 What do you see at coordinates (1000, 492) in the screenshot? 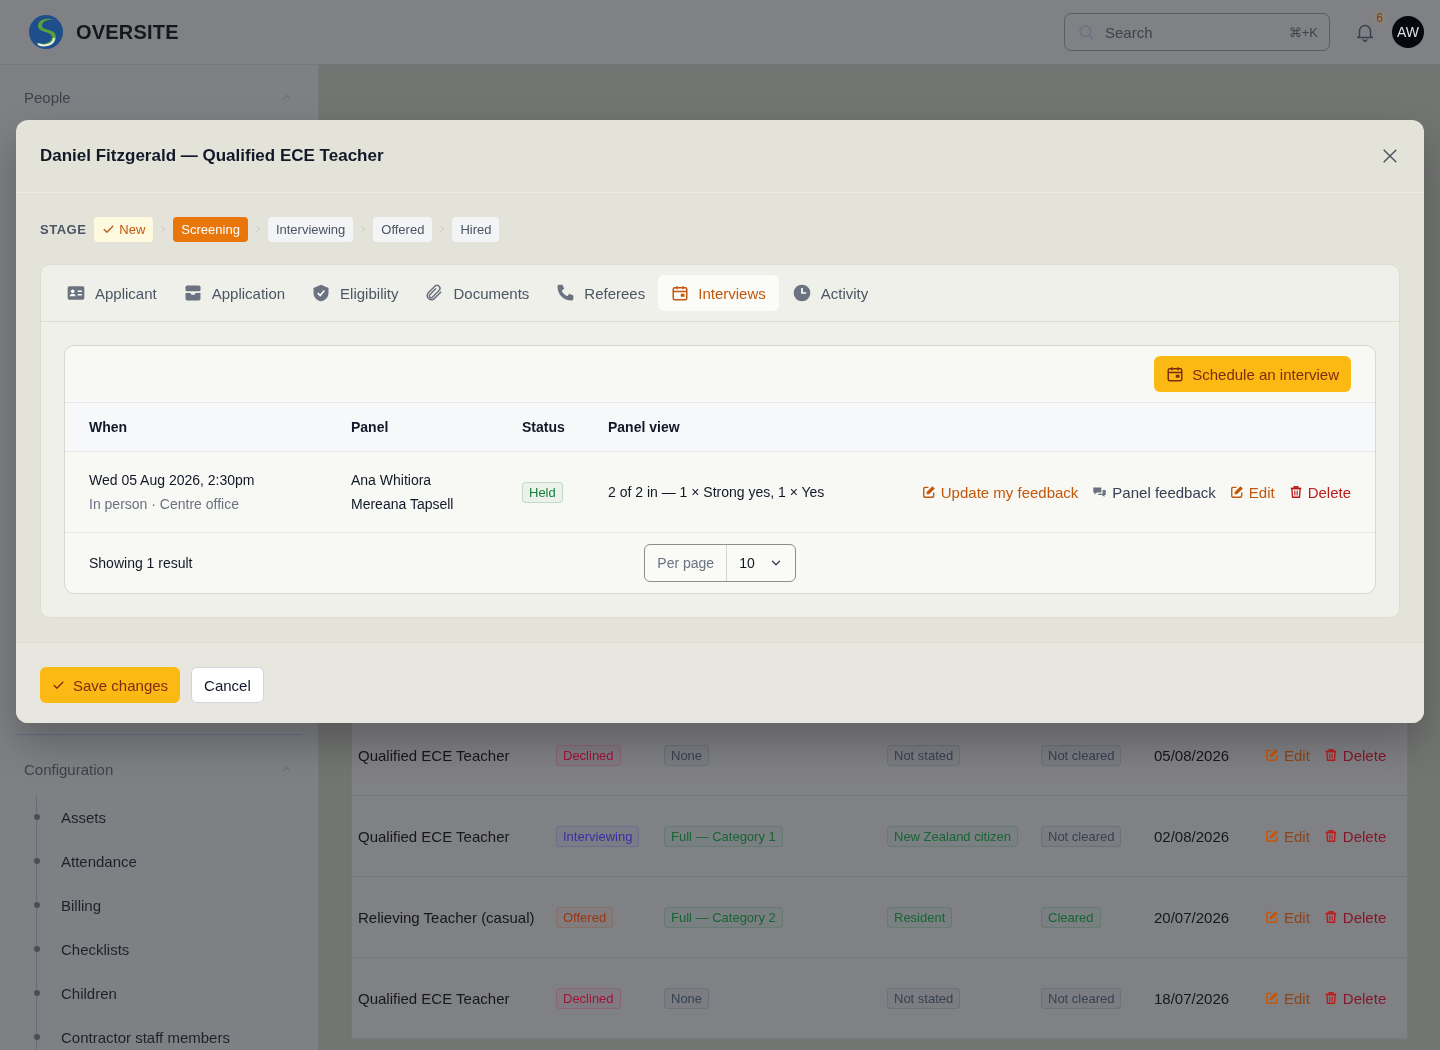
I see `update-feedback-action: Update my feedback` at bounding box center [1000, 492].